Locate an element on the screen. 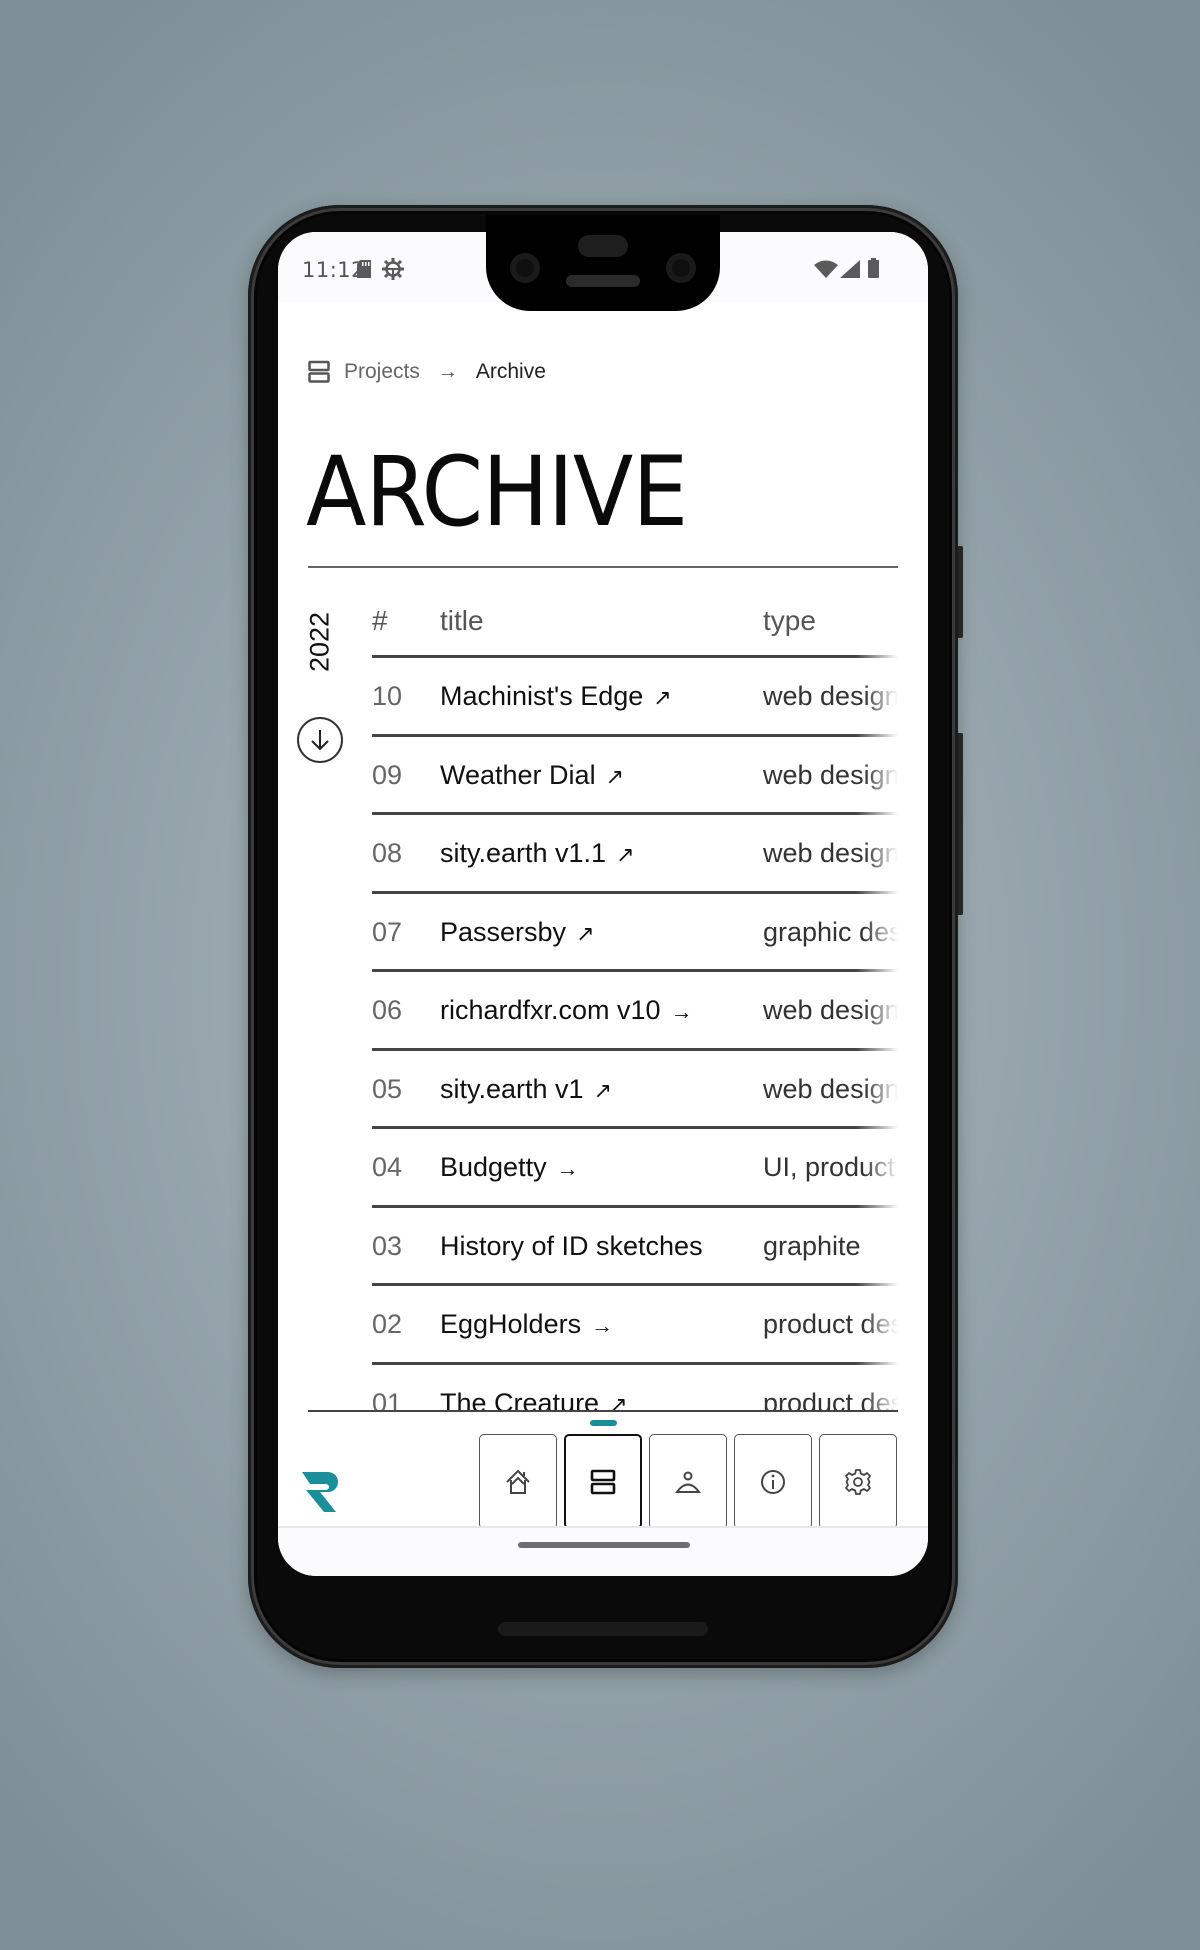 Image resolution: width=1200 pixels, height=1950 pixels. breadcrumb-projects: Projects is located at coordinates (382, 372).